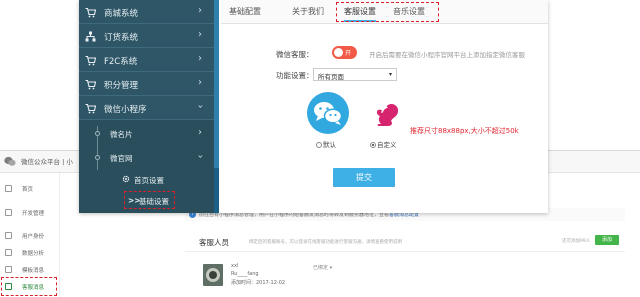  I want to click on mp-nav-dev: 开发管理, so click(30, 213).